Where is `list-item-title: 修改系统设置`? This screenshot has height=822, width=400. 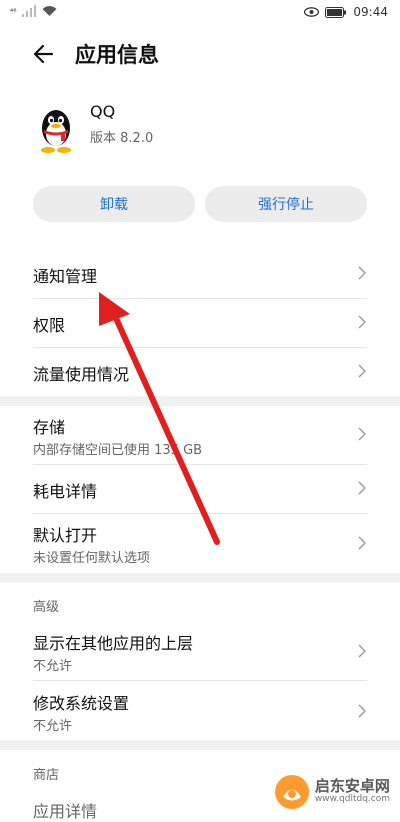 list-item-title: 修改系统设置 is located at coordinates (81, 703).